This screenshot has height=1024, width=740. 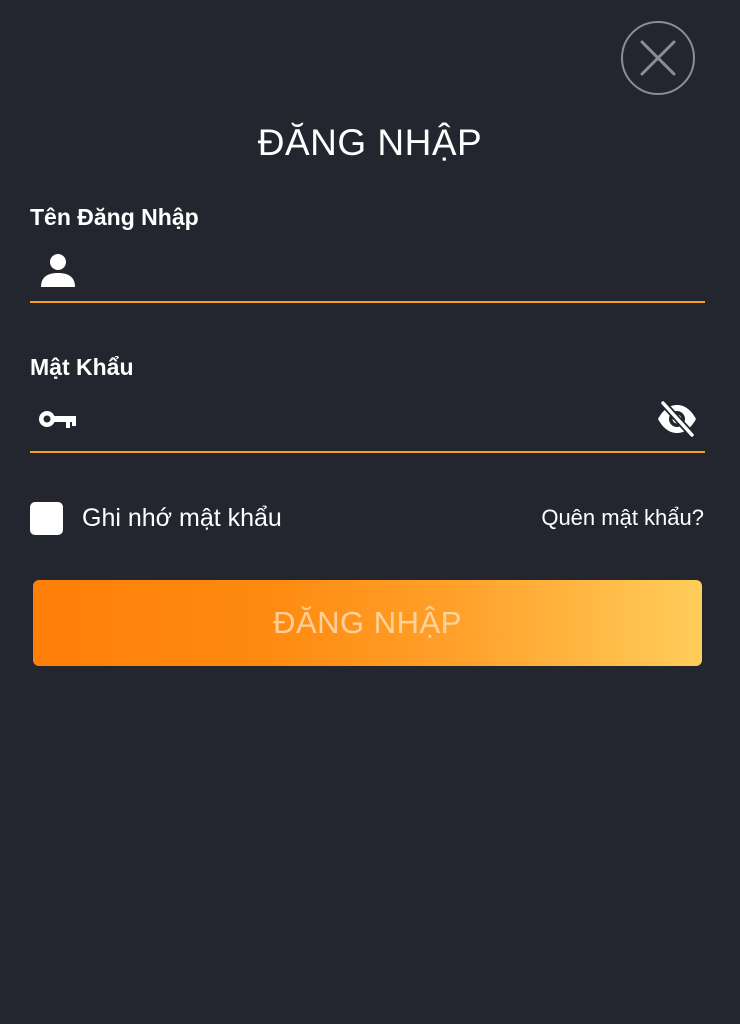 What do you see at coordinates (376, 422) in the screenshot?
I see `password-input` at bounding box center [376, 422].